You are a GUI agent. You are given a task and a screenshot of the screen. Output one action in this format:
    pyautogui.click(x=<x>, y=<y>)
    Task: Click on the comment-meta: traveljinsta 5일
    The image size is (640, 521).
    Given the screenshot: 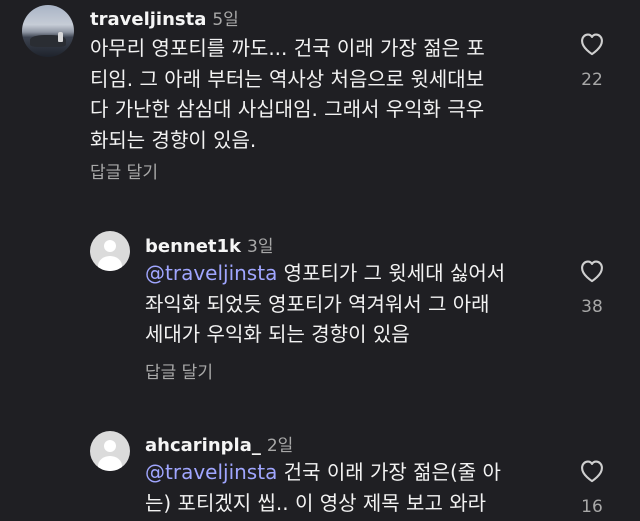 What is the action you would take?
    pyautogui.click(x=164, y=17)
    